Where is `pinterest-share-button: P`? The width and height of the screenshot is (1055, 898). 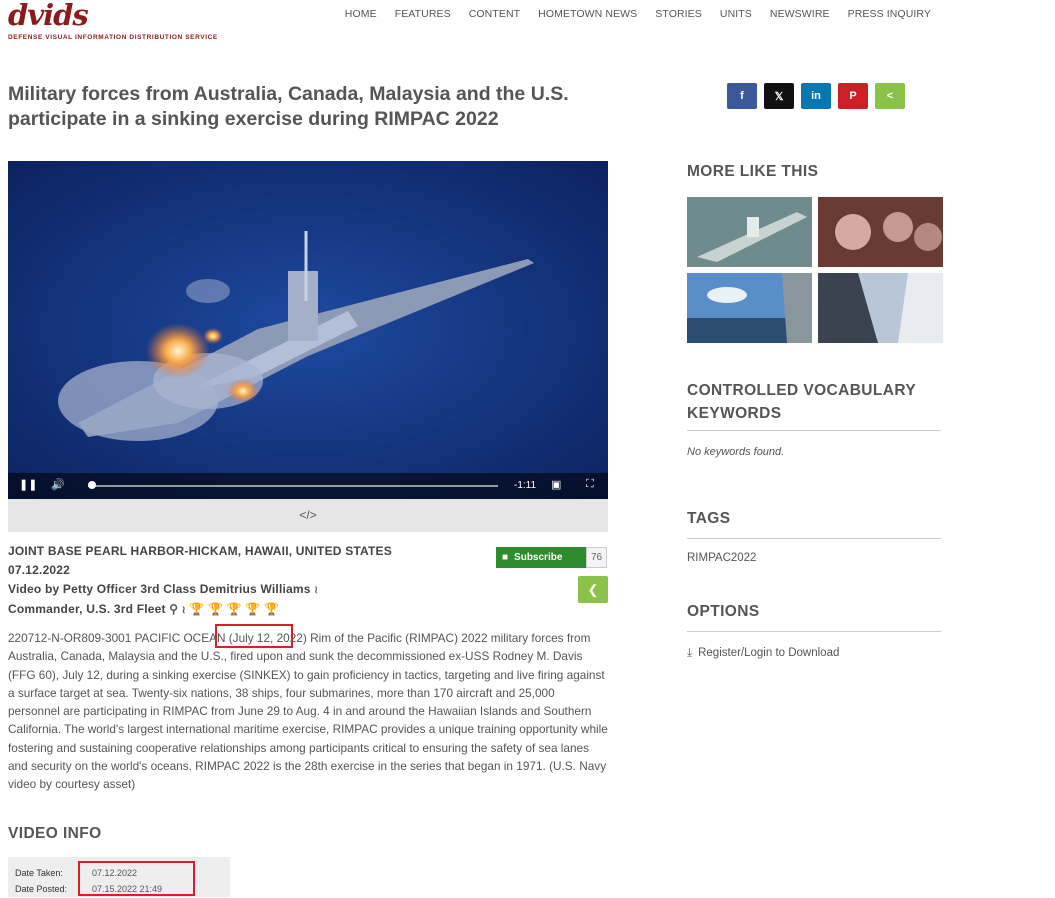
pinterest-share-button: P is located at coordinates (853, 96).